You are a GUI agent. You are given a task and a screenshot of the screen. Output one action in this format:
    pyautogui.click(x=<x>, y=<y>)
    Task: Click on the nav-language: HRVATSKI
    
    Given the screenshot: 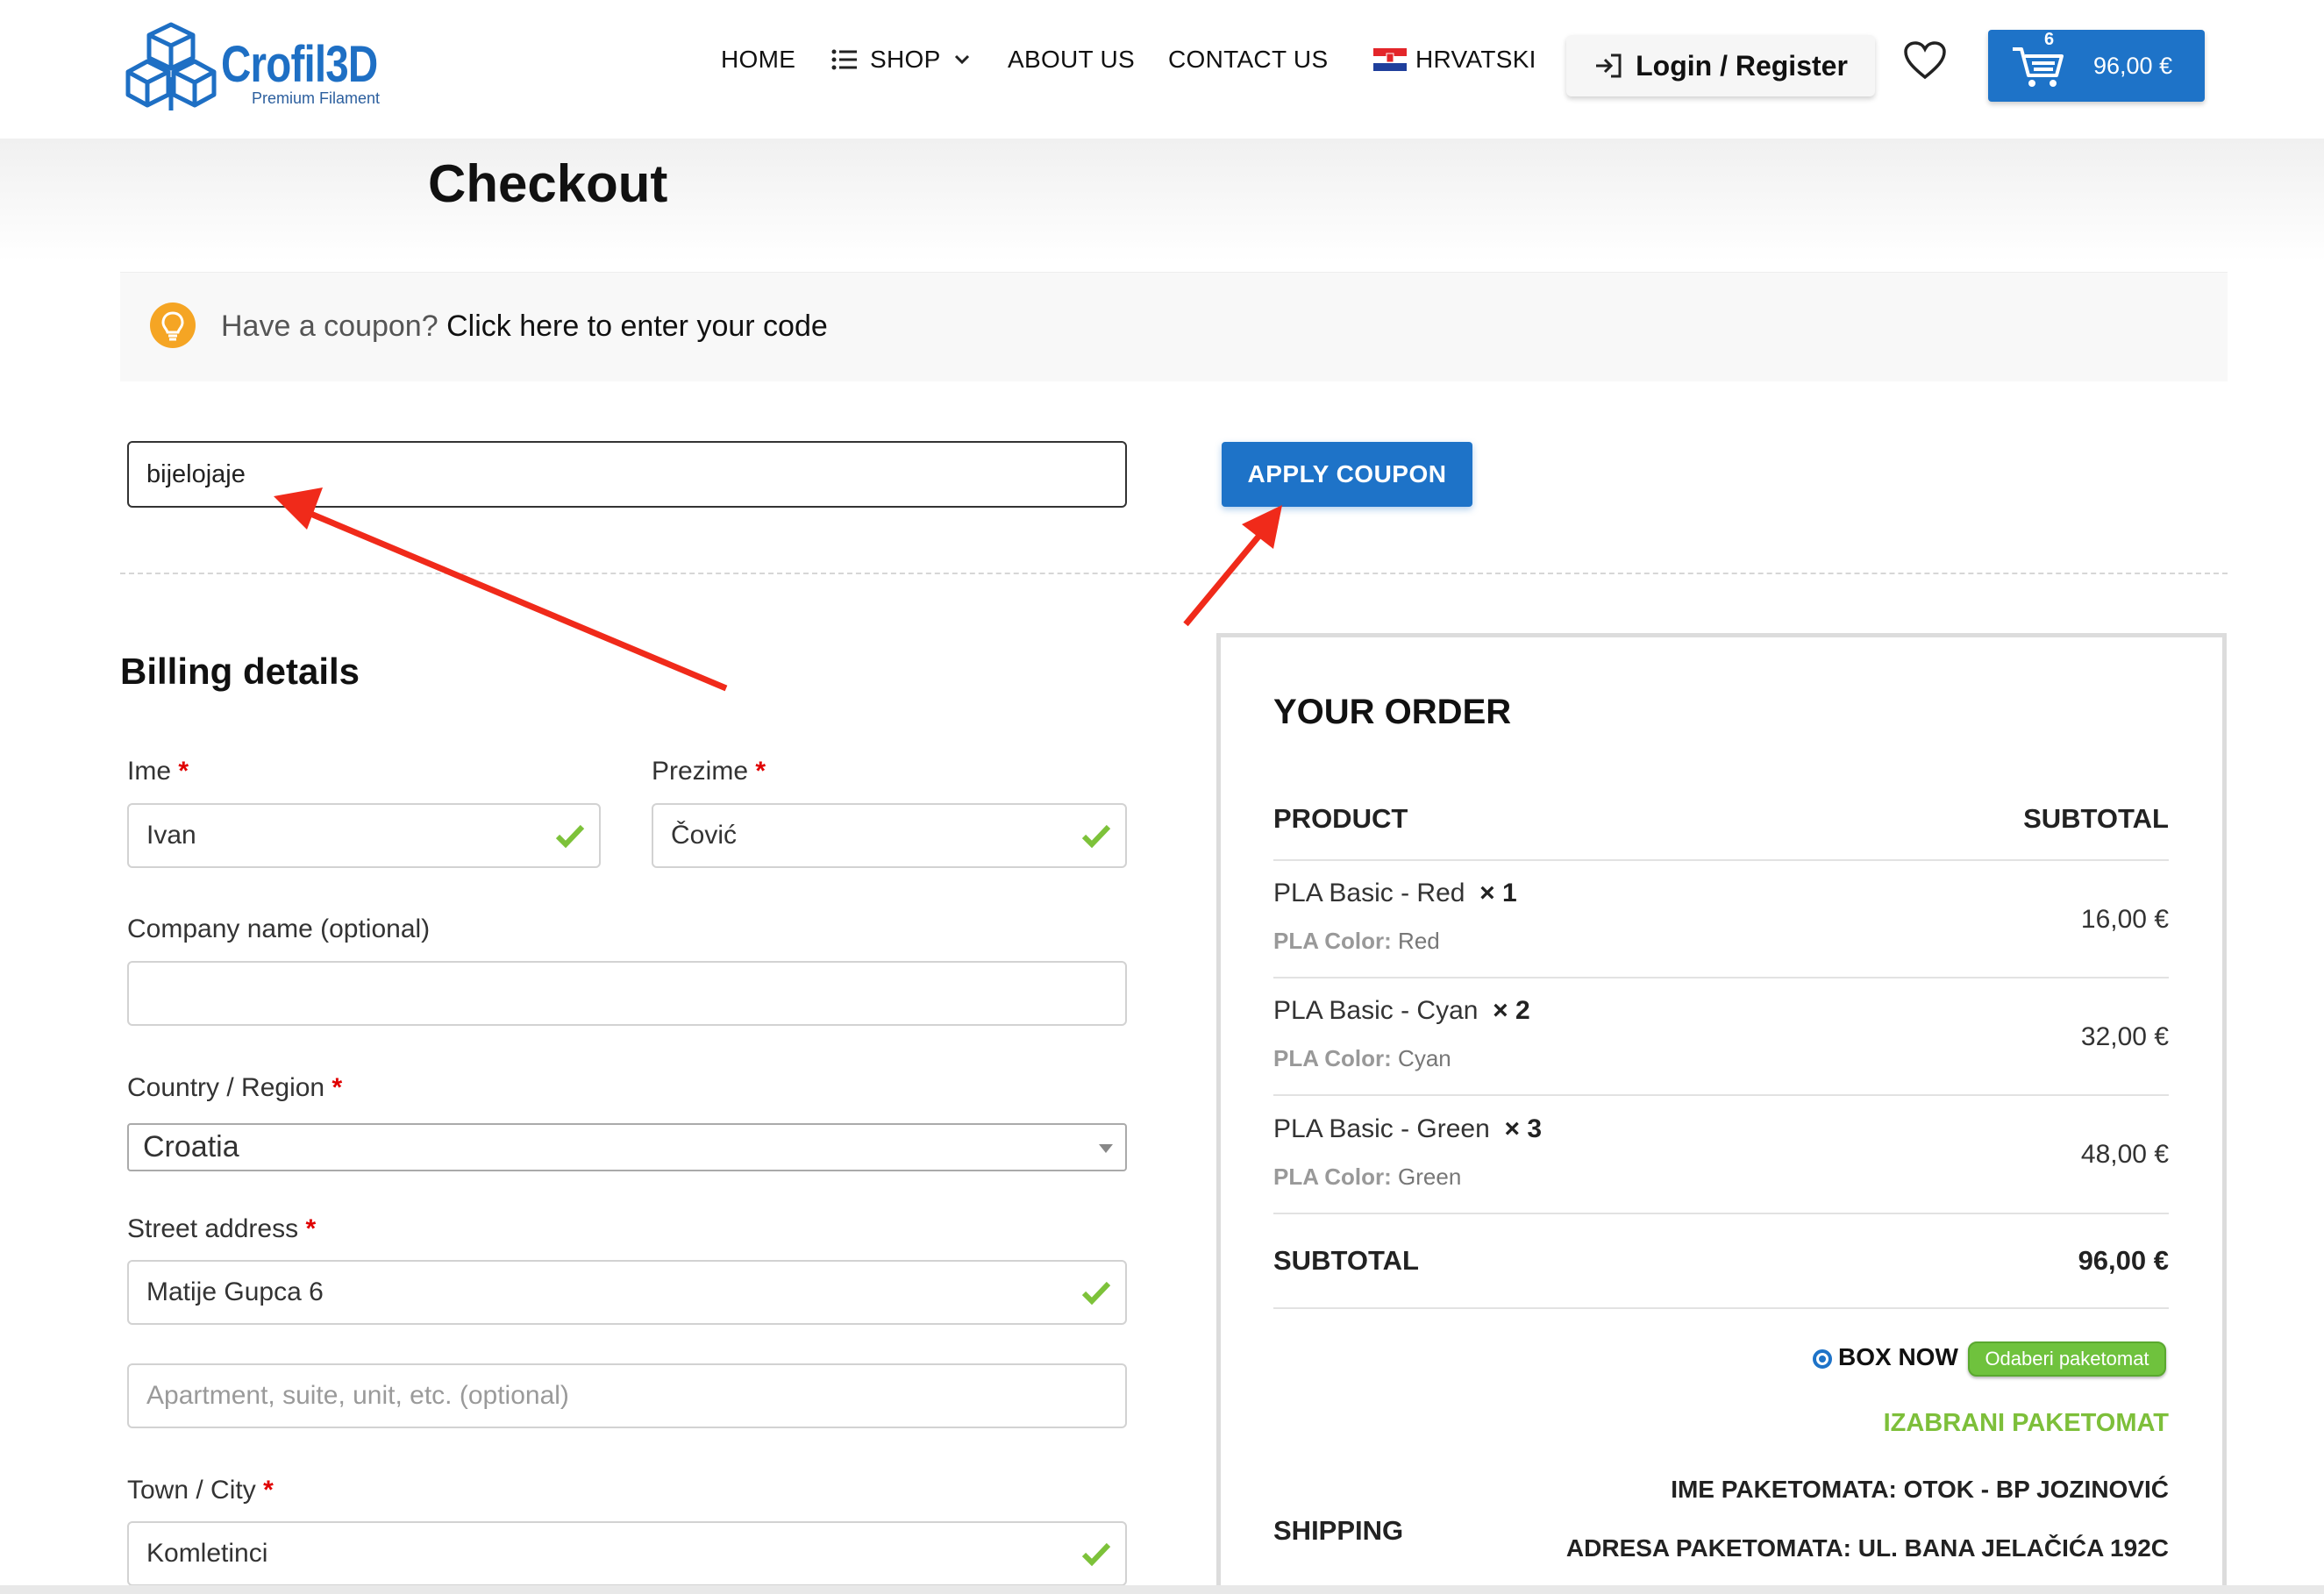 What is the action you would take?
    pyautogui.click(x=1454, y=60)
    